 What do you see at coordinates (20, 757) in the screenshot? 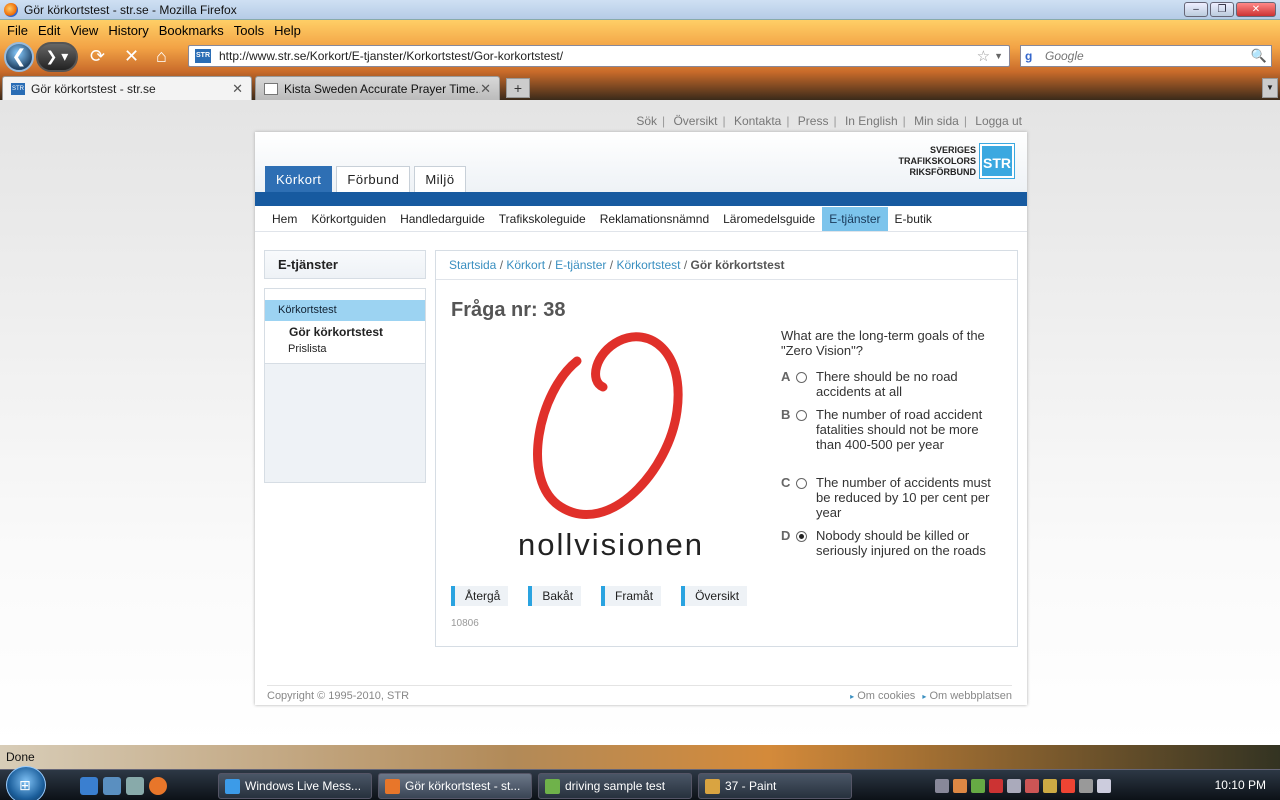
I see `status-text: Done` at bounding box center [20, 757].